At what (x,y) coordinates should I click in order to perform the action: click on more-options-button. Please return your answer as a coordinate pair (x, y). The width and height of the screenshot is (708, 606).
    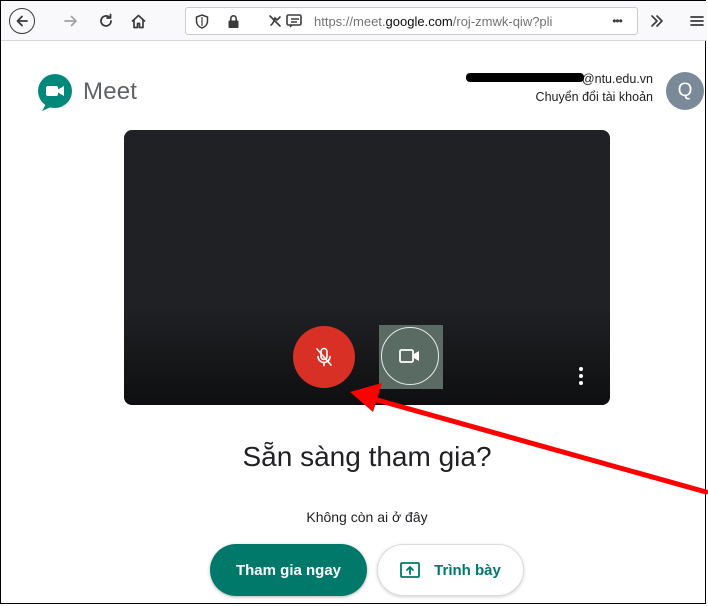
    Looking at the image, I should click on (581, 376).